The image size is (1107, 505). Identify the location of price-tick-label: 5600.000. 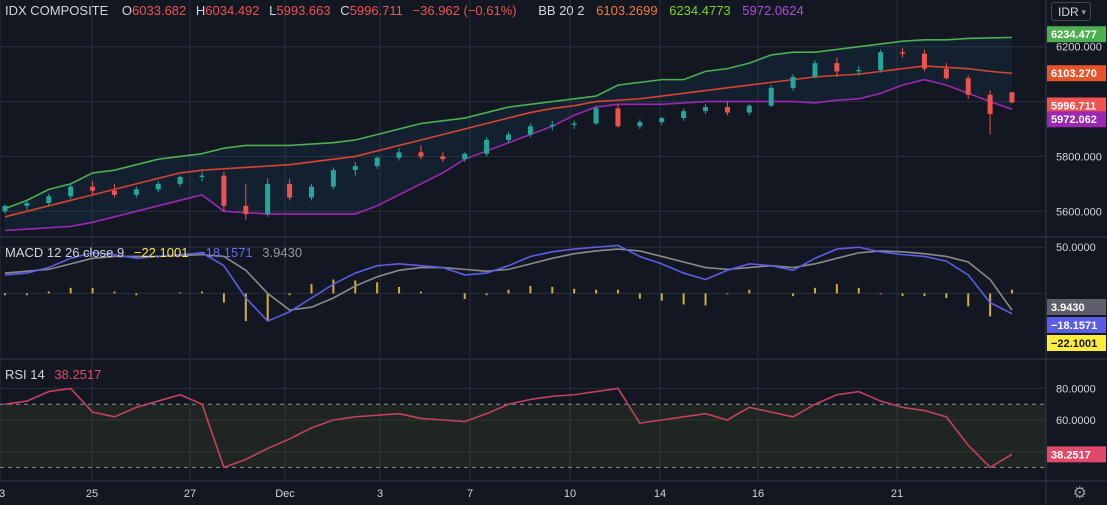
(1079, 212).